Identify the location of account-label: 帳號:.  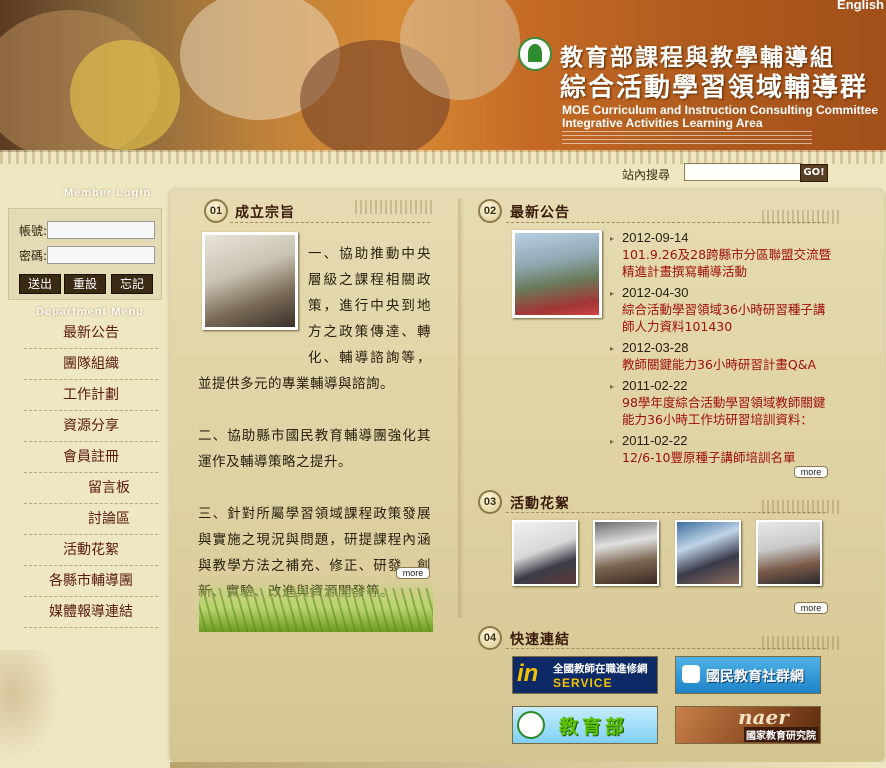
(33, 231).